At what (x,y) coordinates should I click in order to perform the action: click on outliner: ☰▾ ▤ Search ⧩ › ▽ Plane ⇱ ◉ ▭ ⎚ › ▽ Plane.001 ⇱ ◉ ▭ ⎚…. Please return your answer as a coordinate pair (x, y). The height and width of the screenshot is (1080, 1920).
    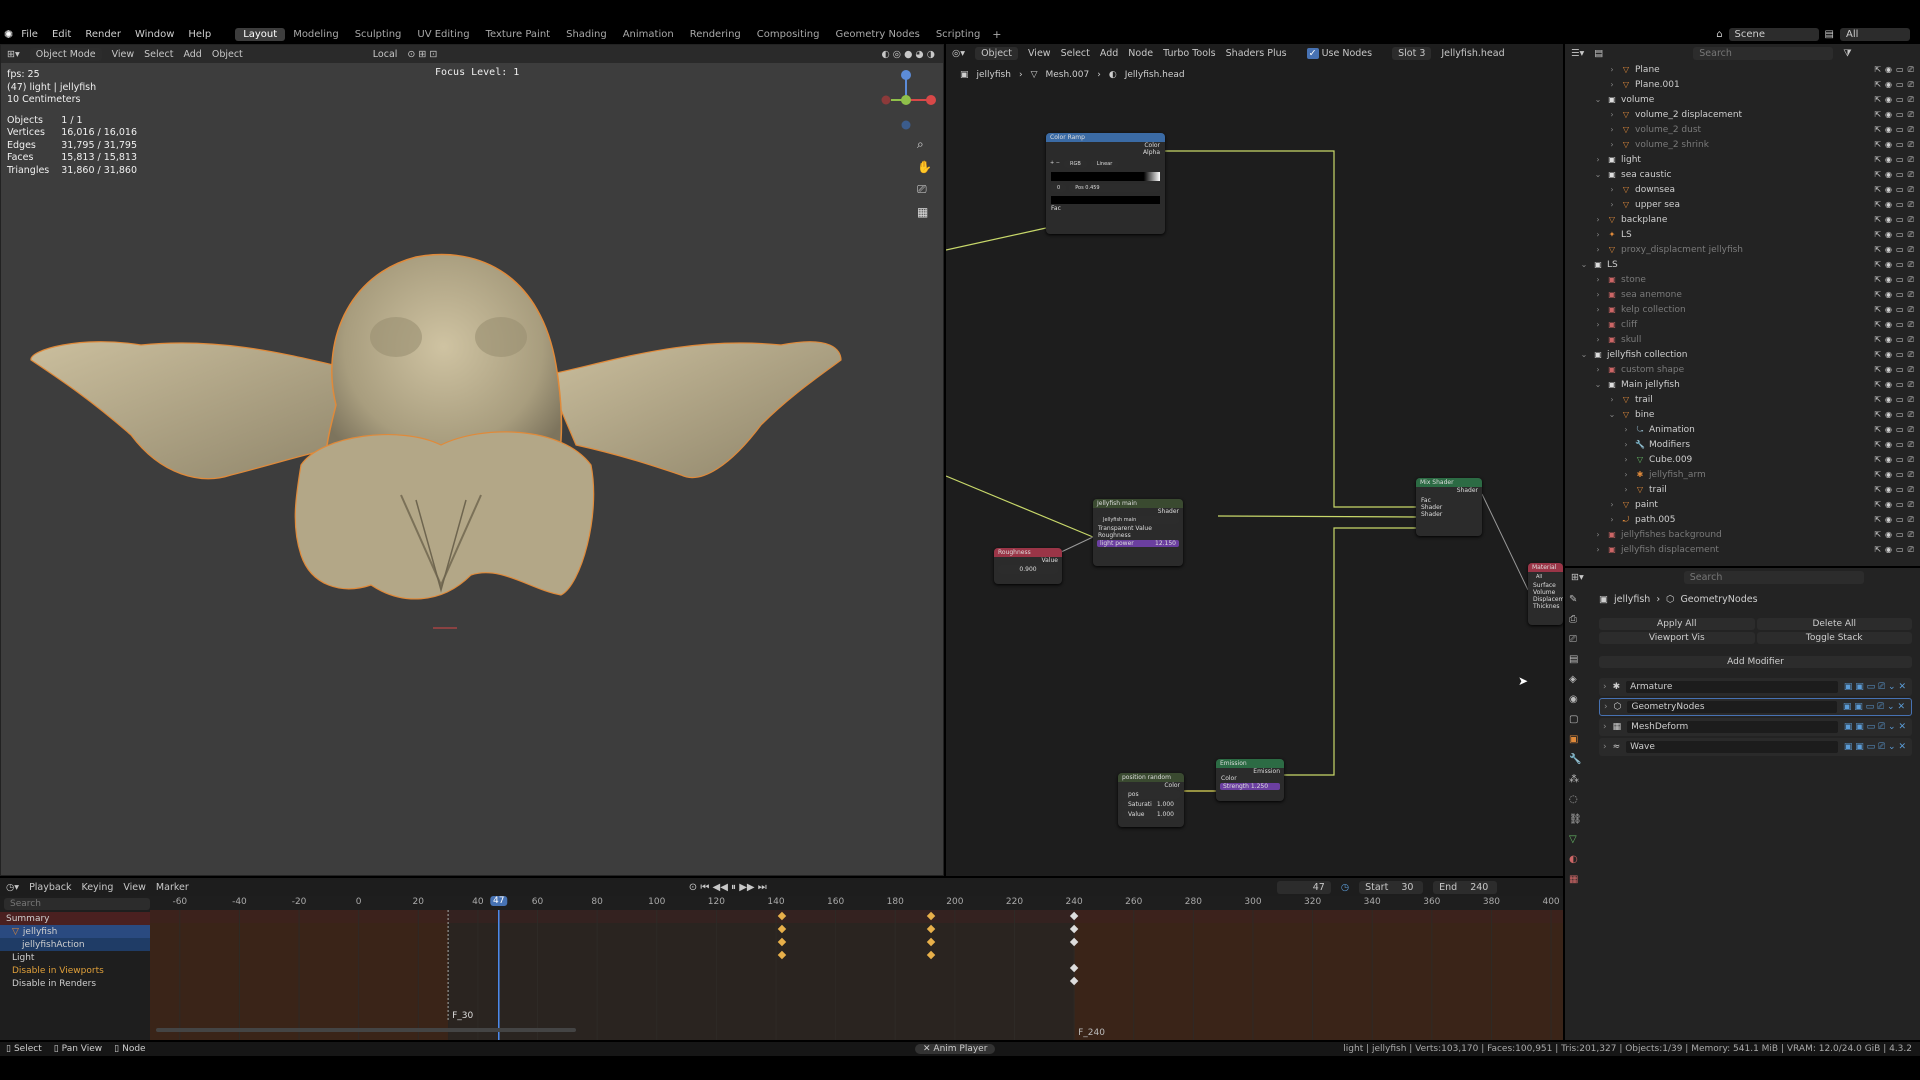
    Looking at the image, I should click on (1742, 305).